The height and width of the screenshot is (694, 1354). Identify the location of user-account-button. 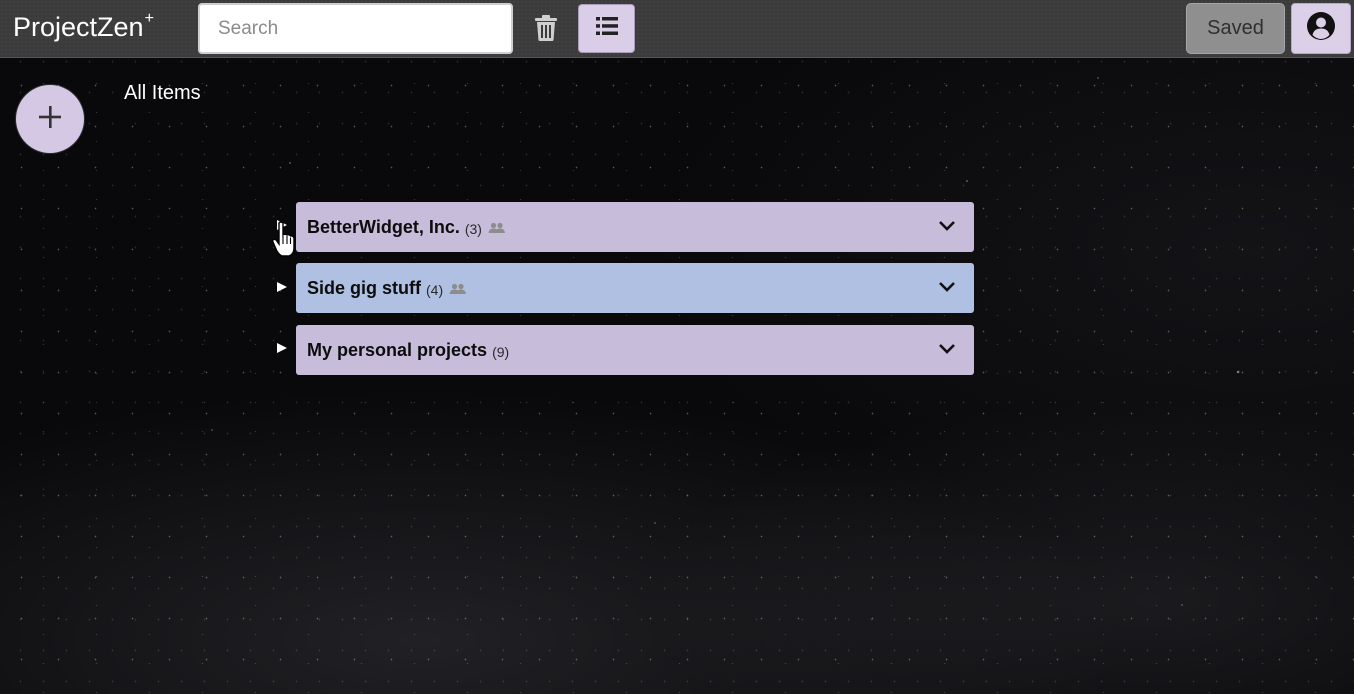
(1321, 28).